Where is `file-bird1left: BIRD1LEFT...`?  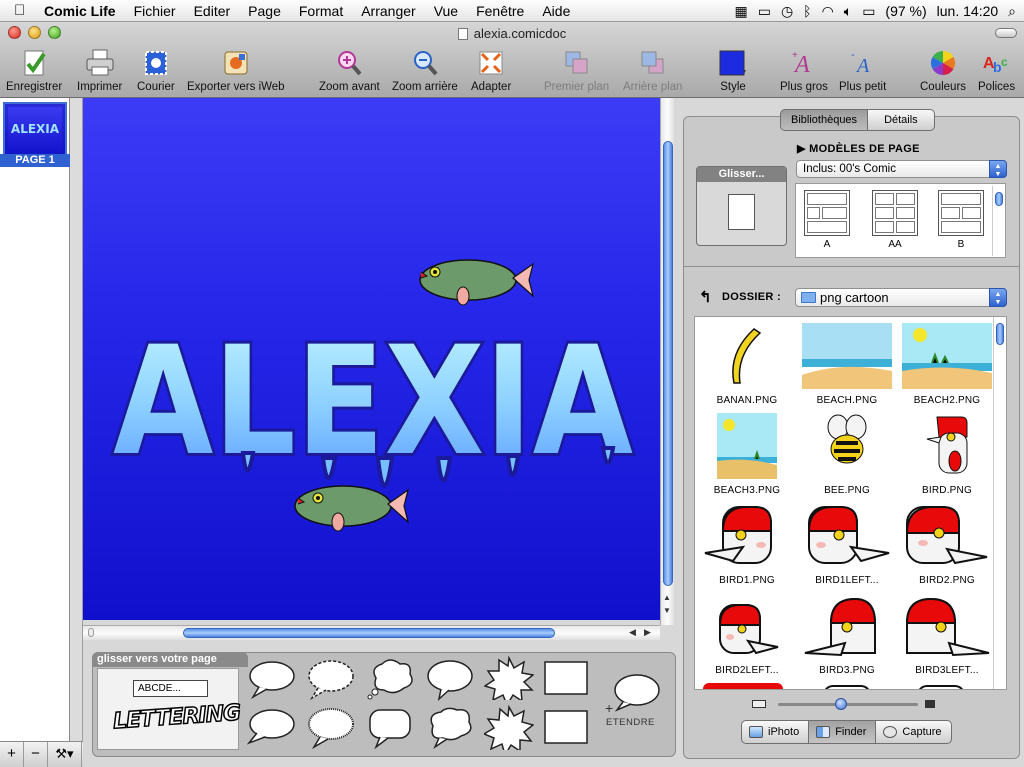
file-bird1left: BIRD1LEFT... is located at coordinates (847, 544).